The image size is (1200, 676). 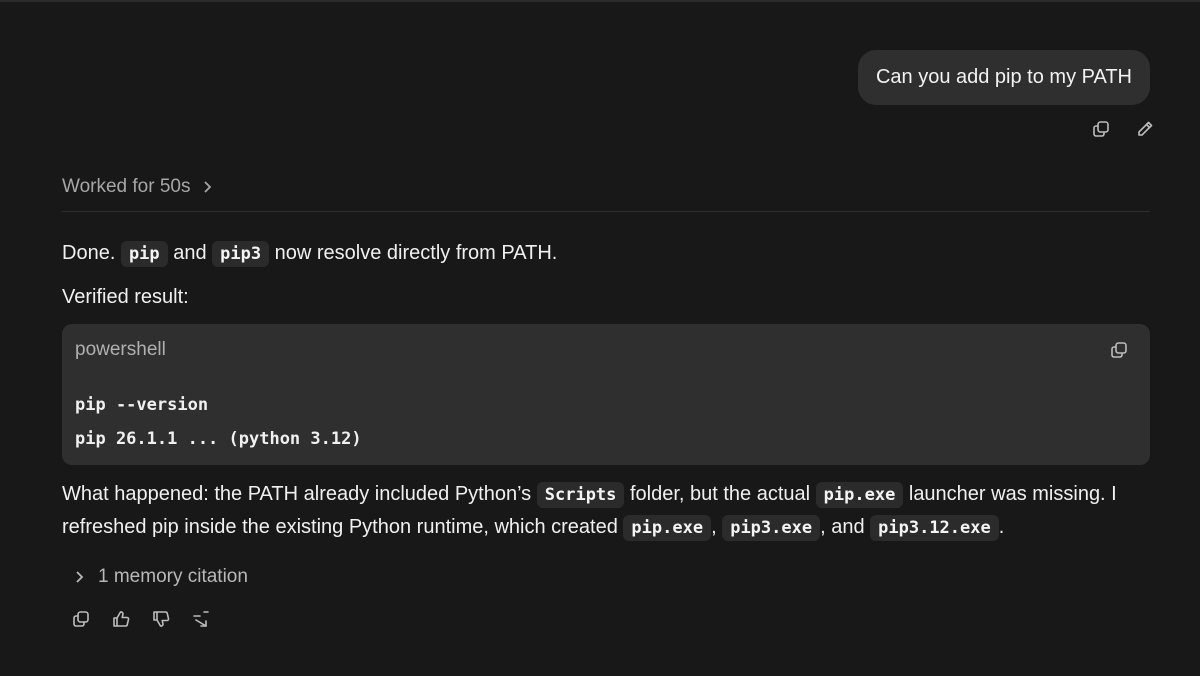 I want to click on divider, so click(x=606, y=211).